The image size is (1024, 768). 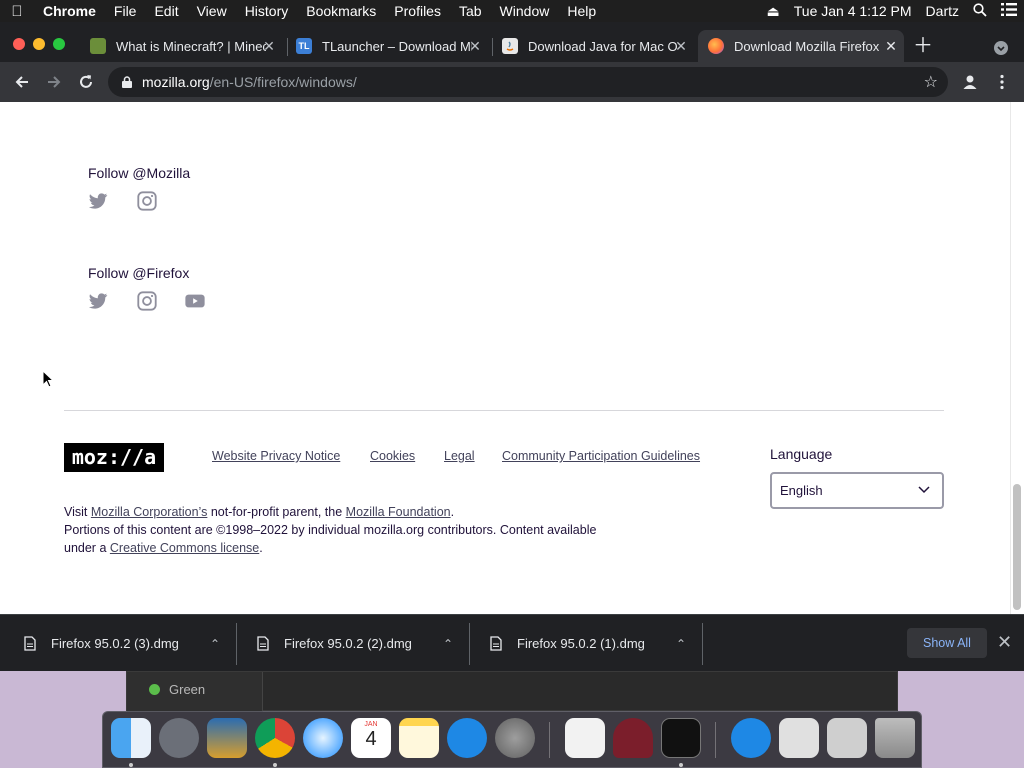 I want to click on tlauncher-icon: TL, so click(x=304, y=46).